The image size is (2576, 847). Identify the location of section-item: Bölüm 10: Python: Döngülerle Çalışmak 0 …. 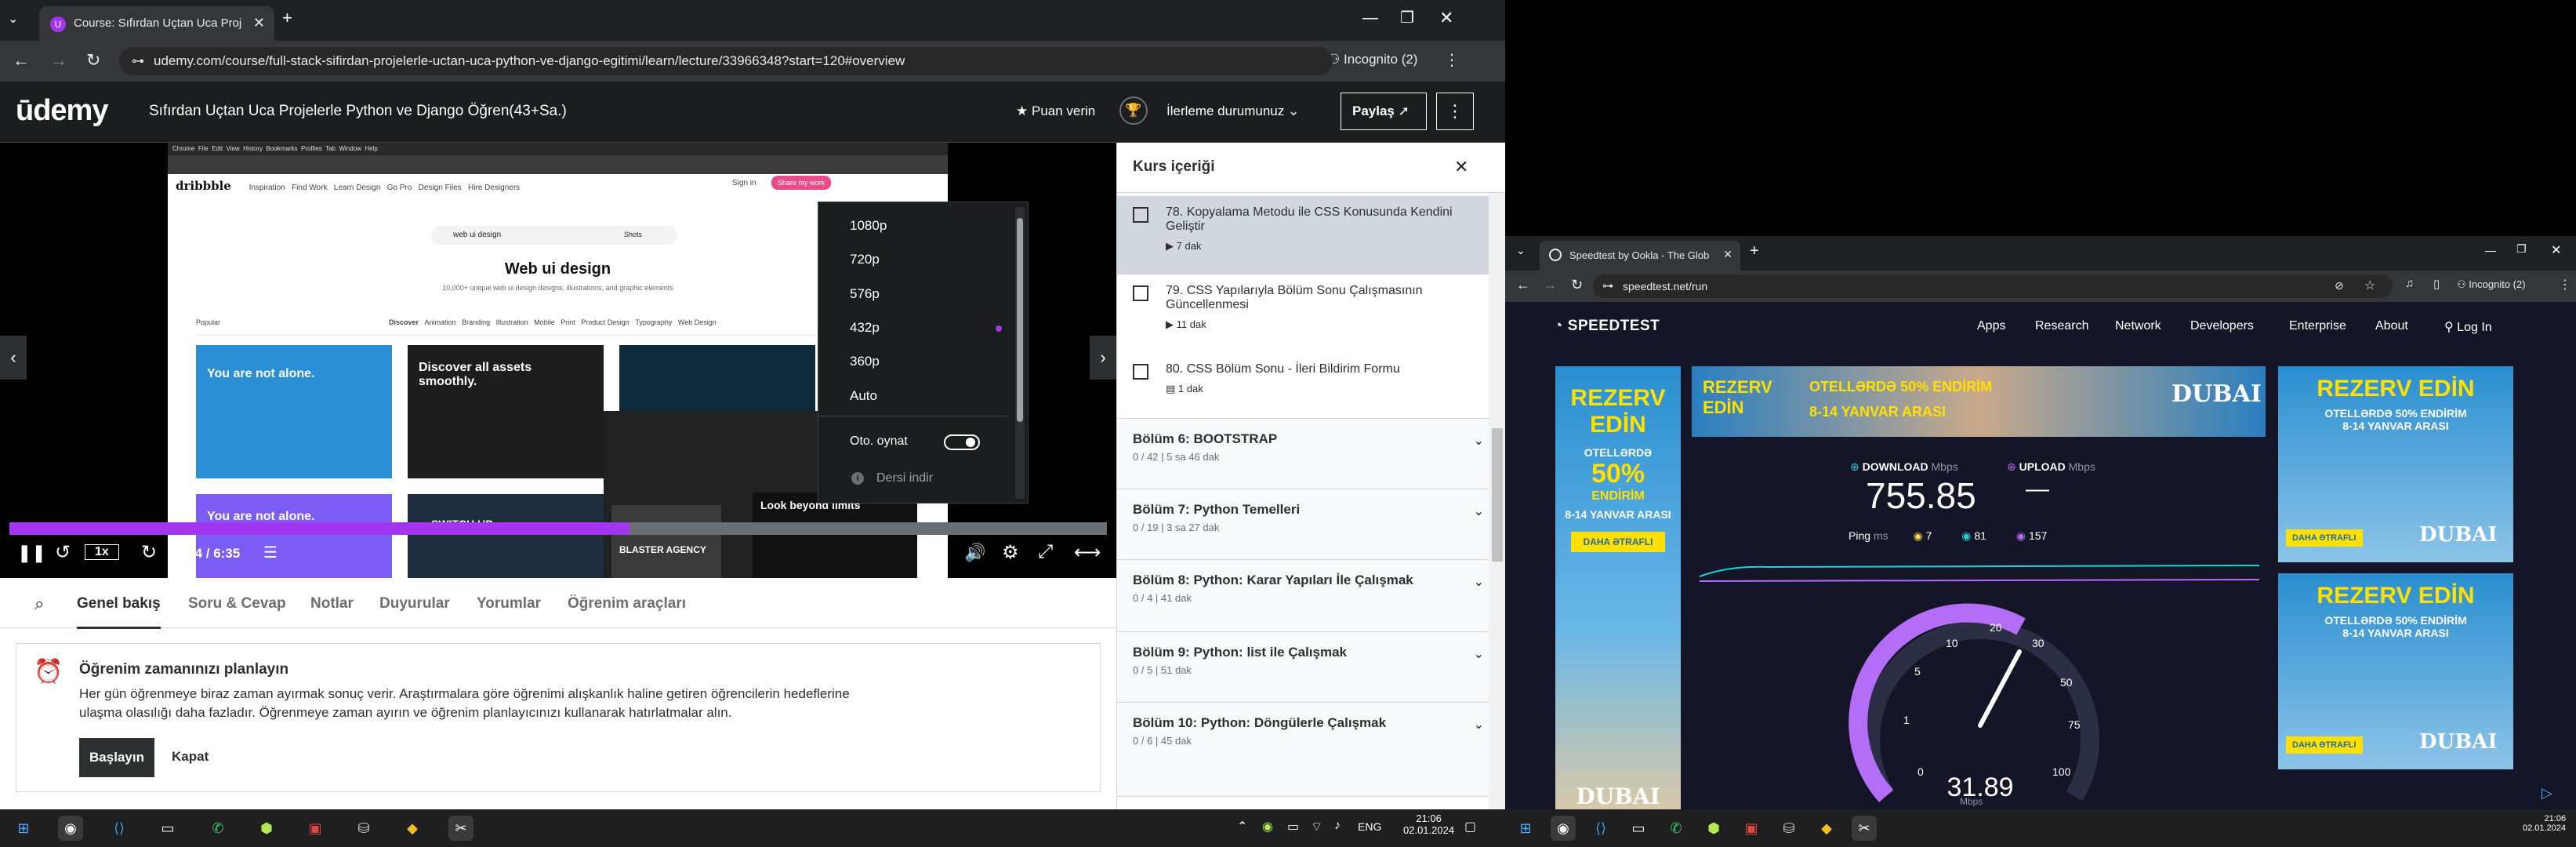
(1311, 750).